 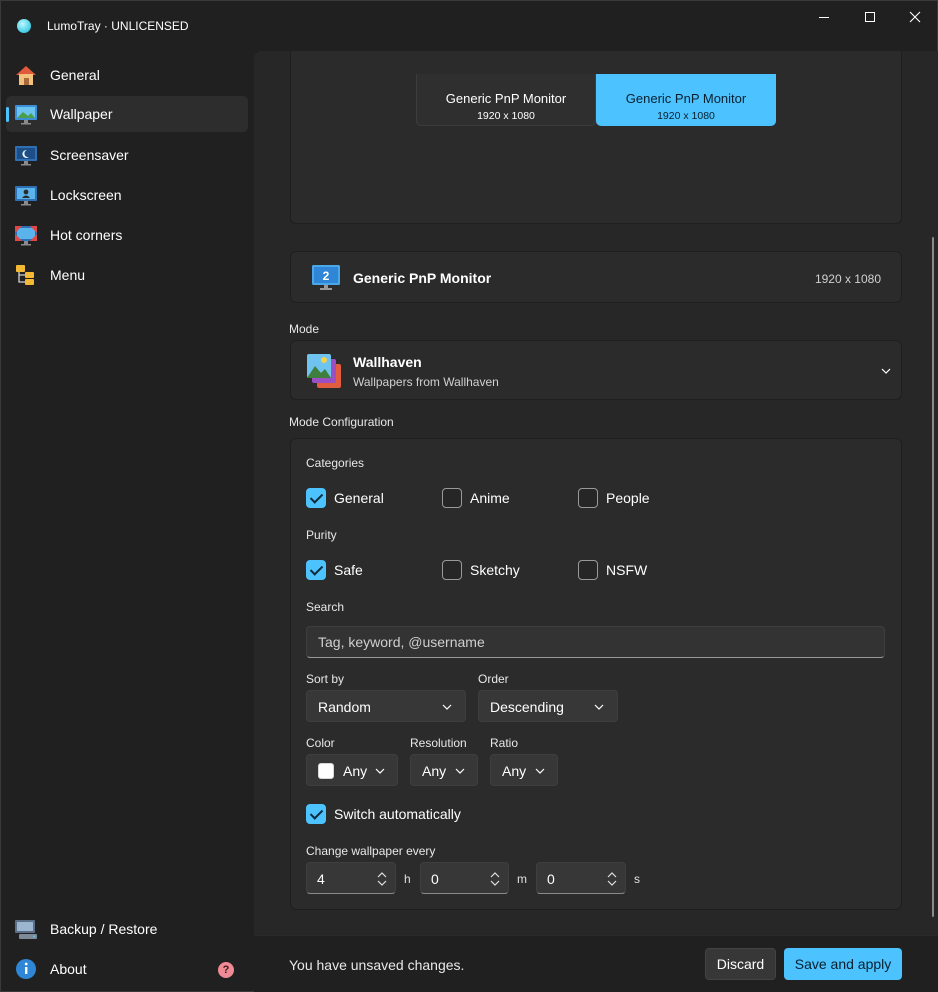 I want to click on search-label: Search, so click(x=325, y=607).